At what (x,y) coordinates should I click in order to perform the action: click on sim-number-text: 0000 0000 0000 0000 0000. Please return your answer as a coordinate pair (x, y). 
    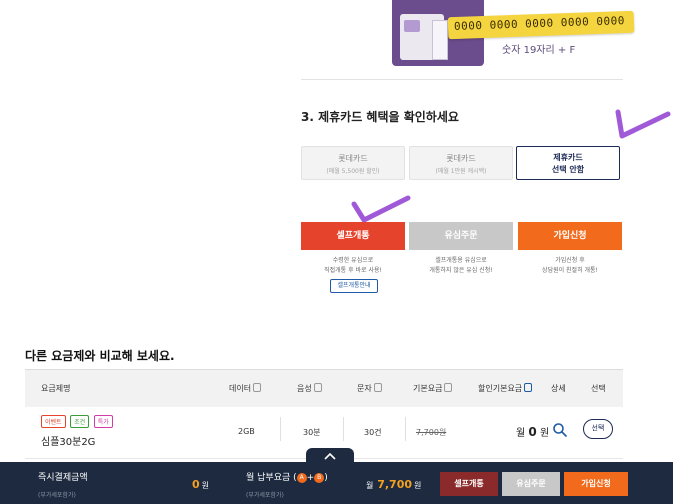
    Looking at the image, I should click on (539, 24).